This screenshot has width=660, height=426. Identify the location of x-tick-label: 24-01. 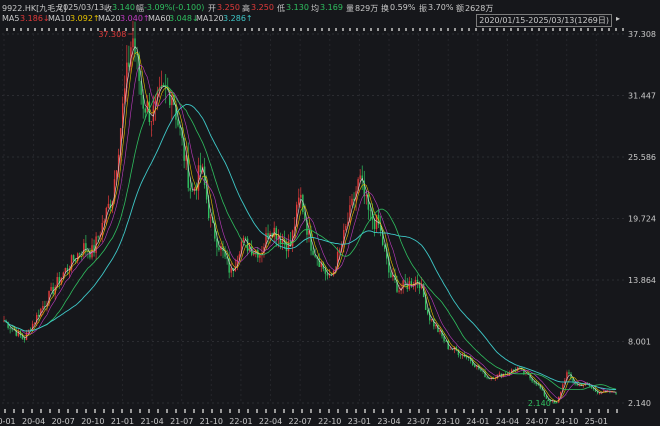
(477, 421).